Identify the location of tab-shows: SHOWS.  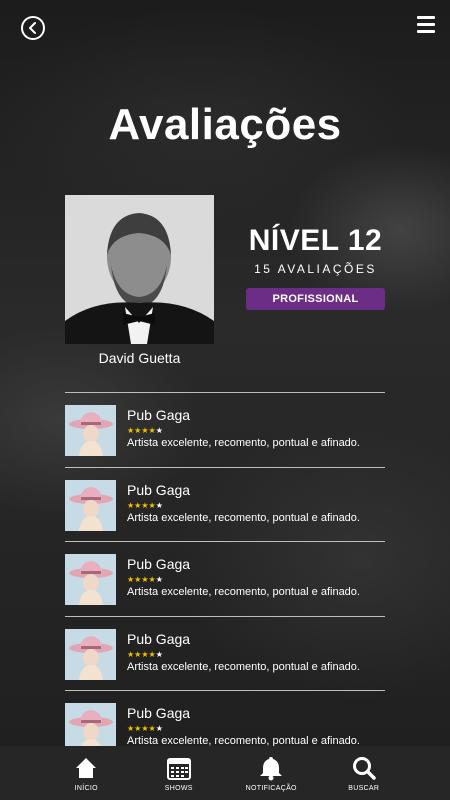
(179, 773).